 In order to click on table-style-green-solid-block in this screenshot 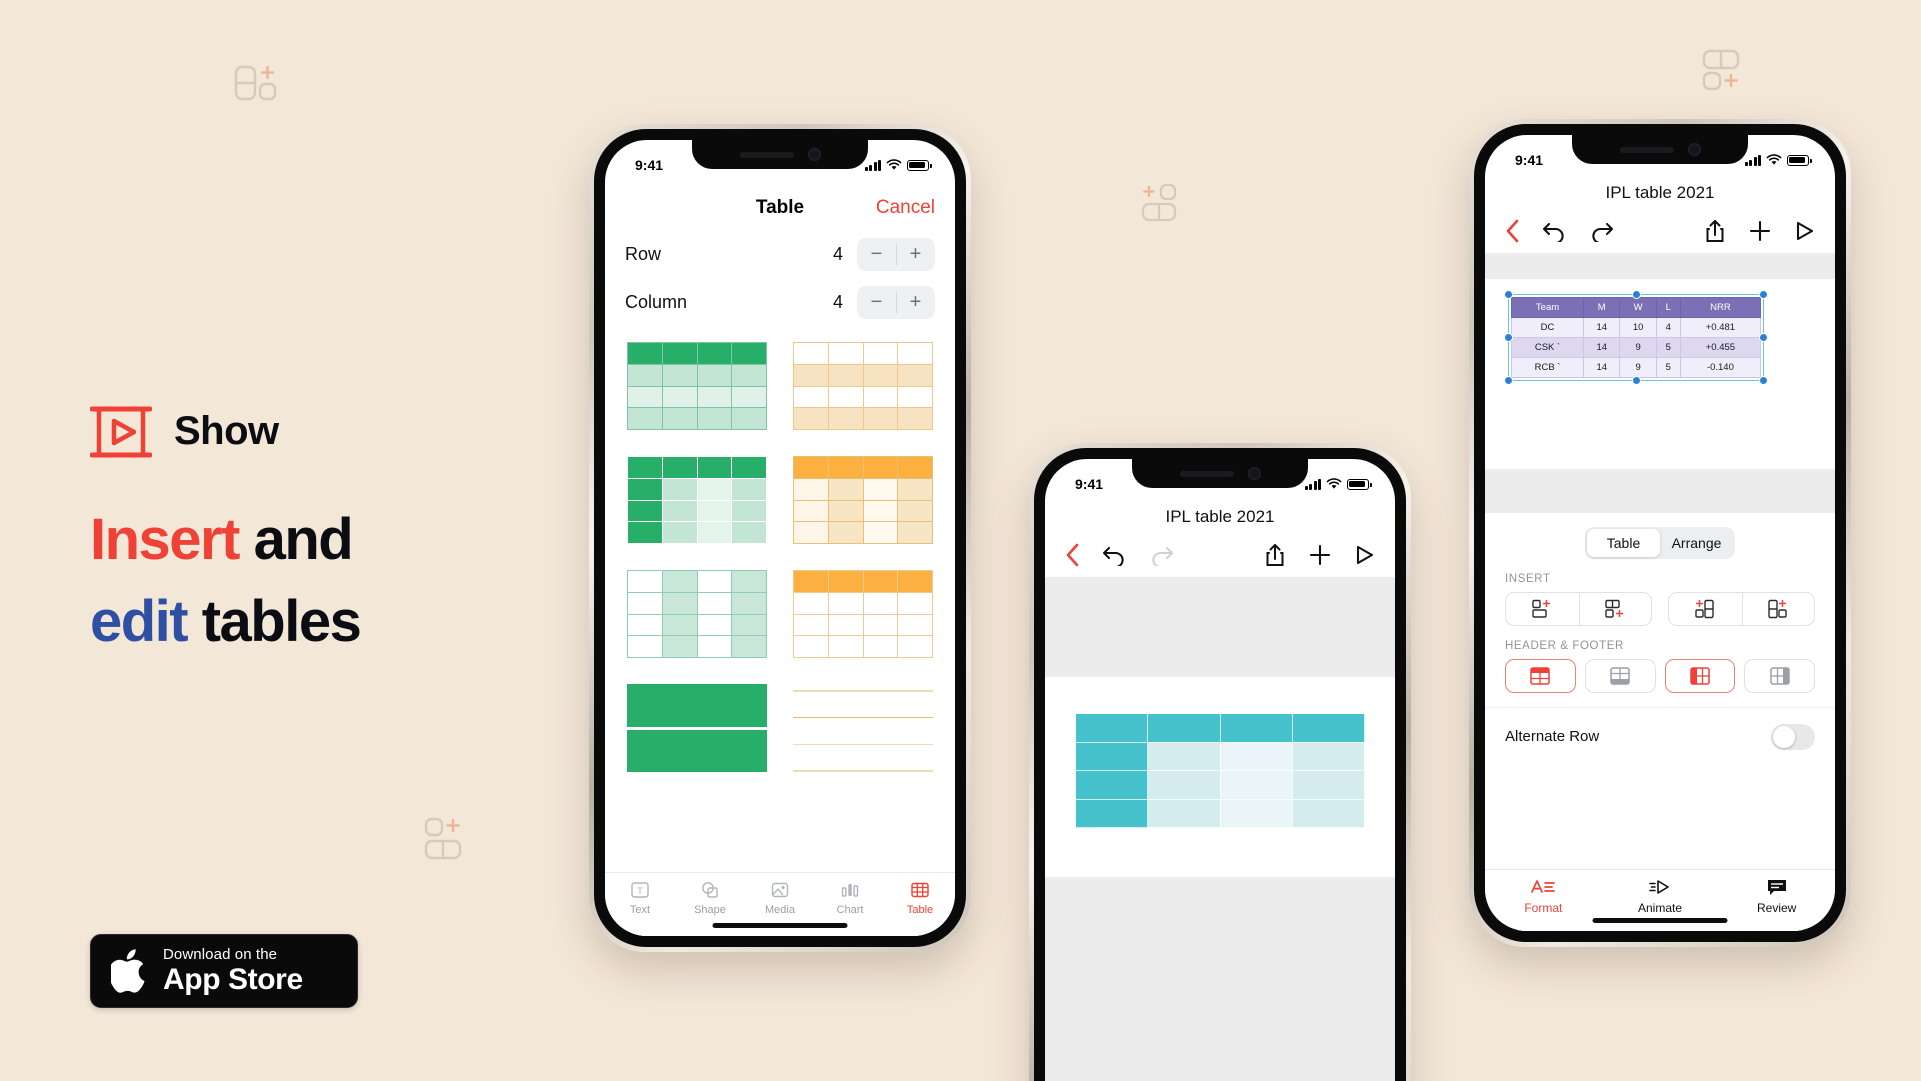, I will do `click(697, 728)`.